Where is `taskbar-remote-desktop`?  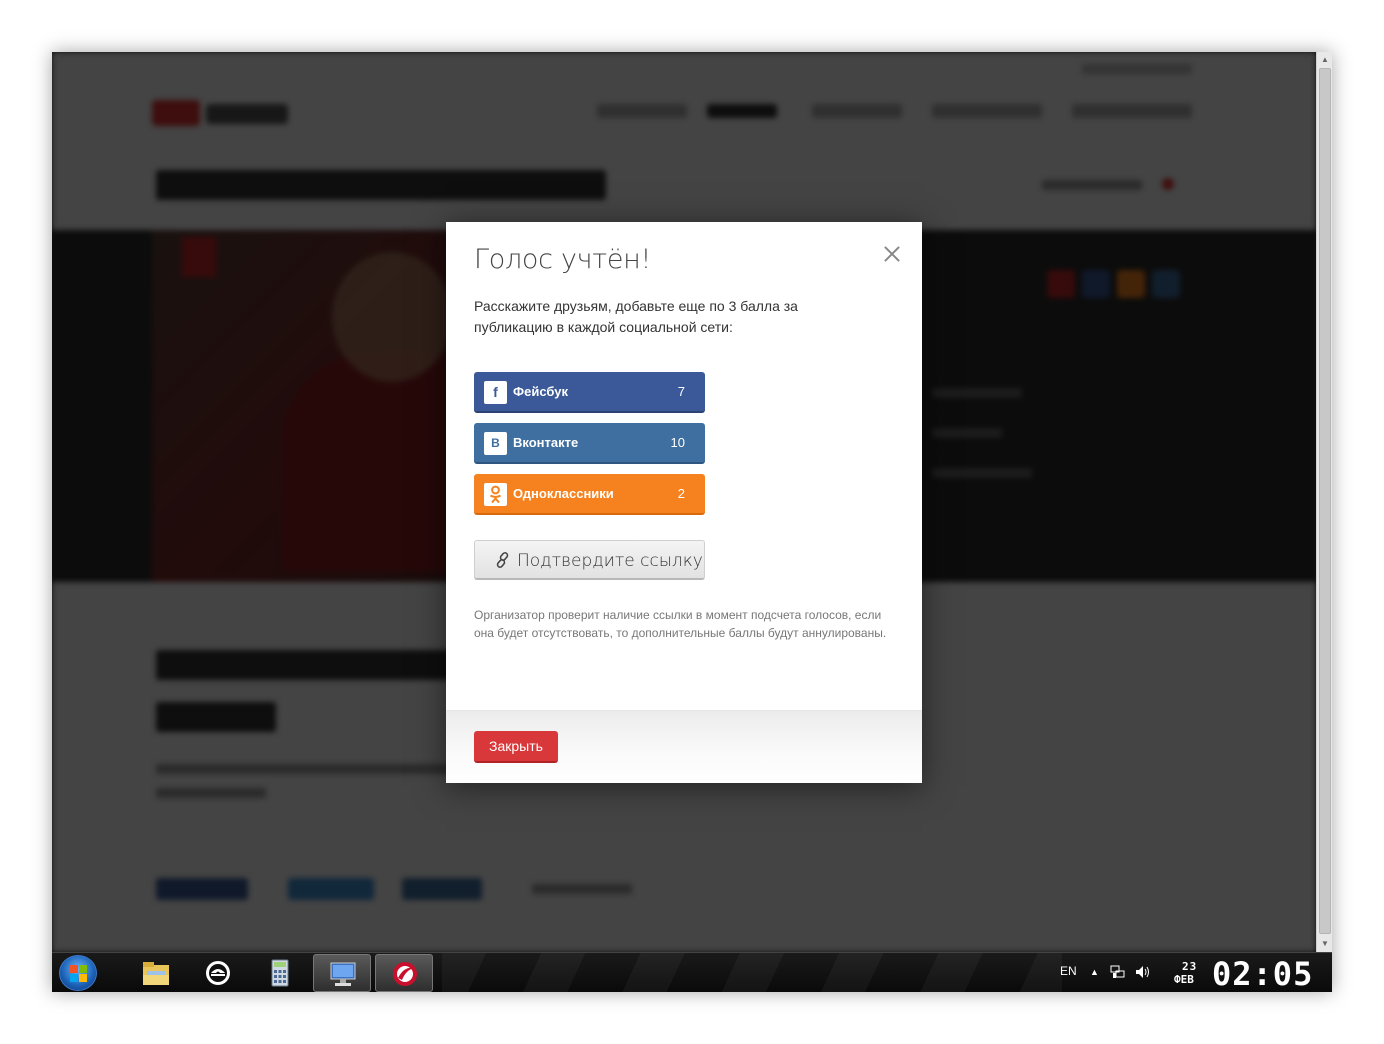
taskbar-remote-desktop is located at coordinates (342, 973).